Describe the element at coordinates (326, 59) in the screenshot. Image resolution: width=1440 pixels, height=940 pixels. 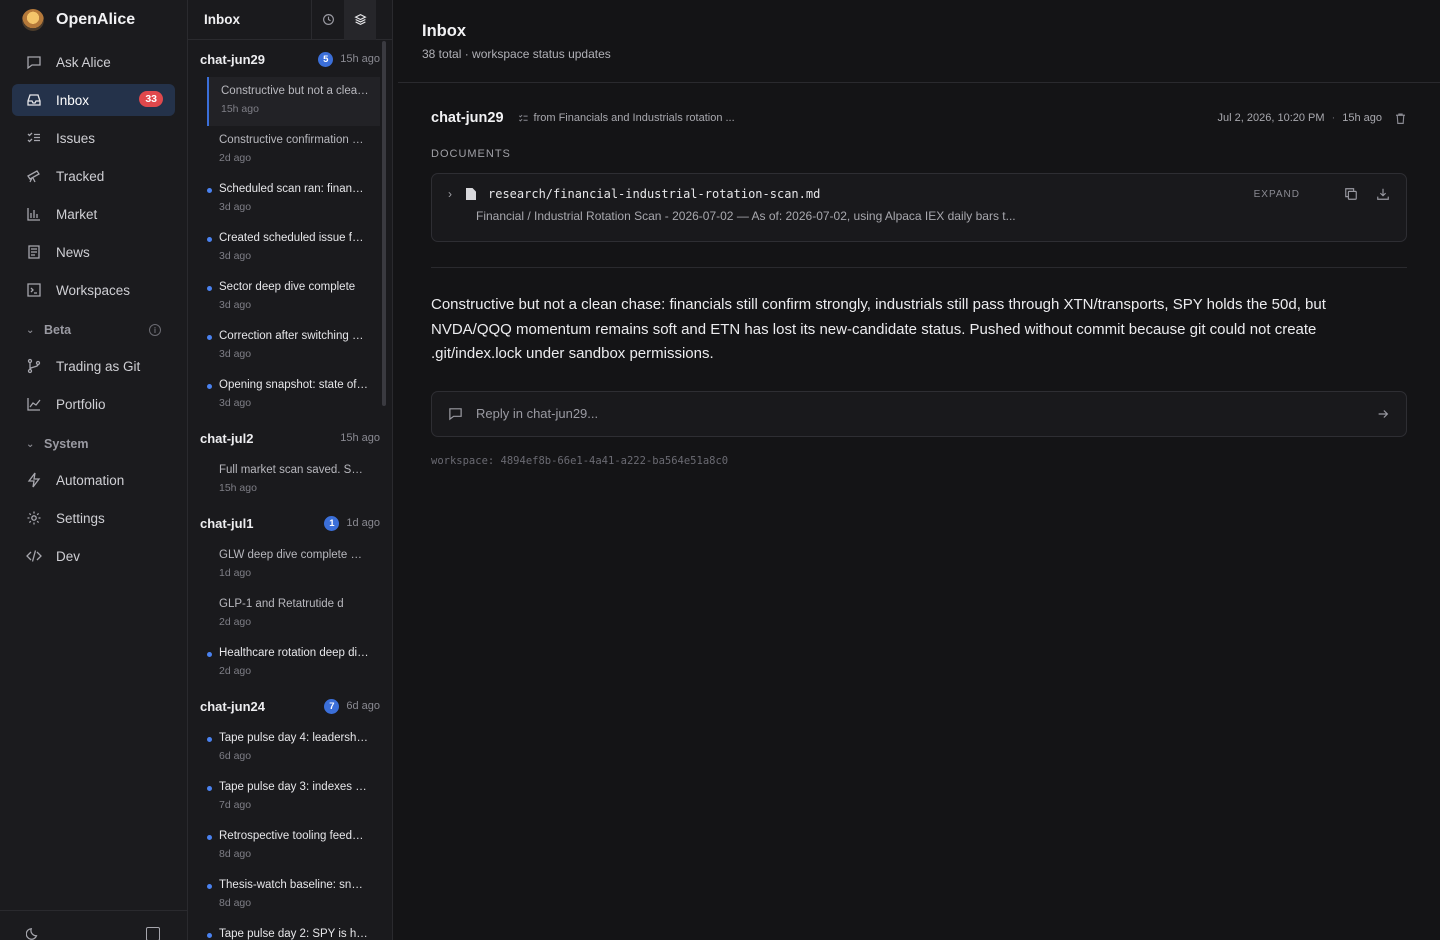
I see `unread-count-badge: 5` at that location.